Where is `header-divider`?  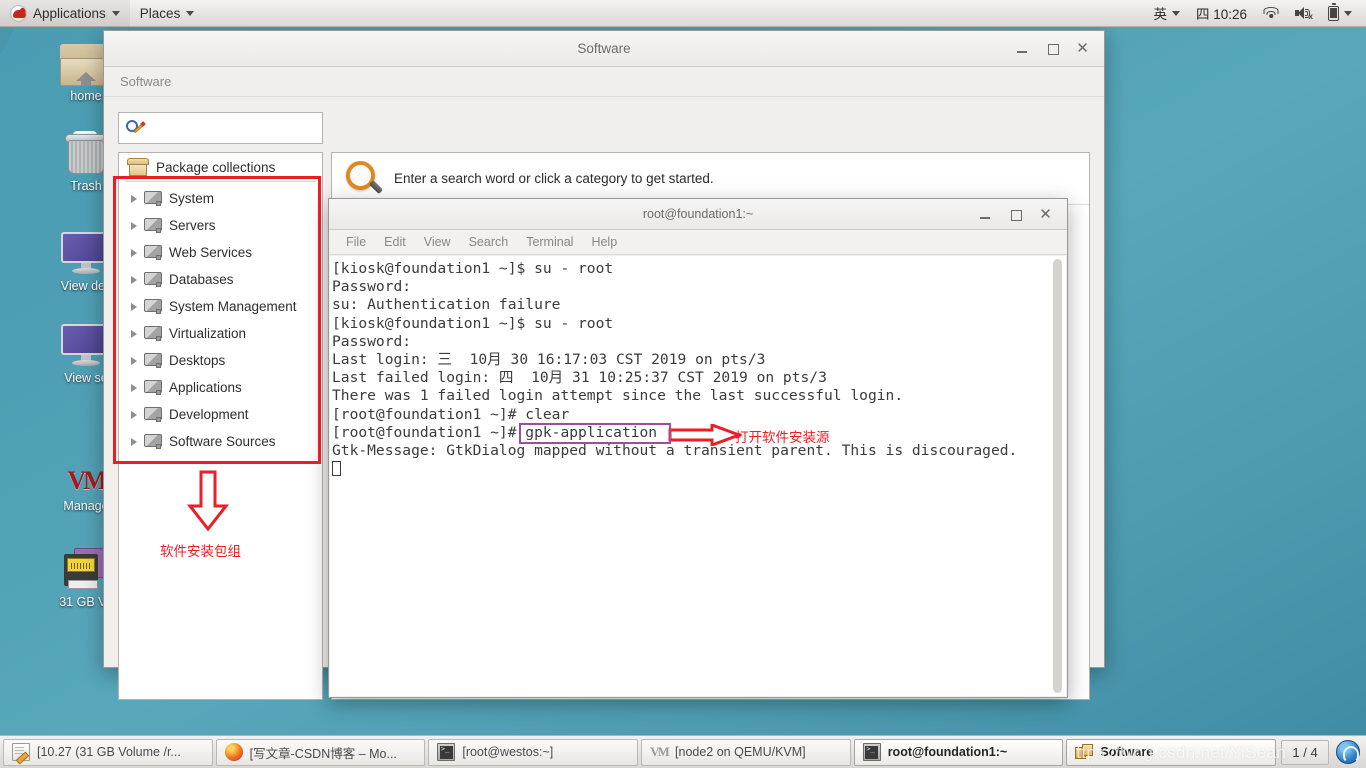 header-divider is located at coordinates (220, 181).